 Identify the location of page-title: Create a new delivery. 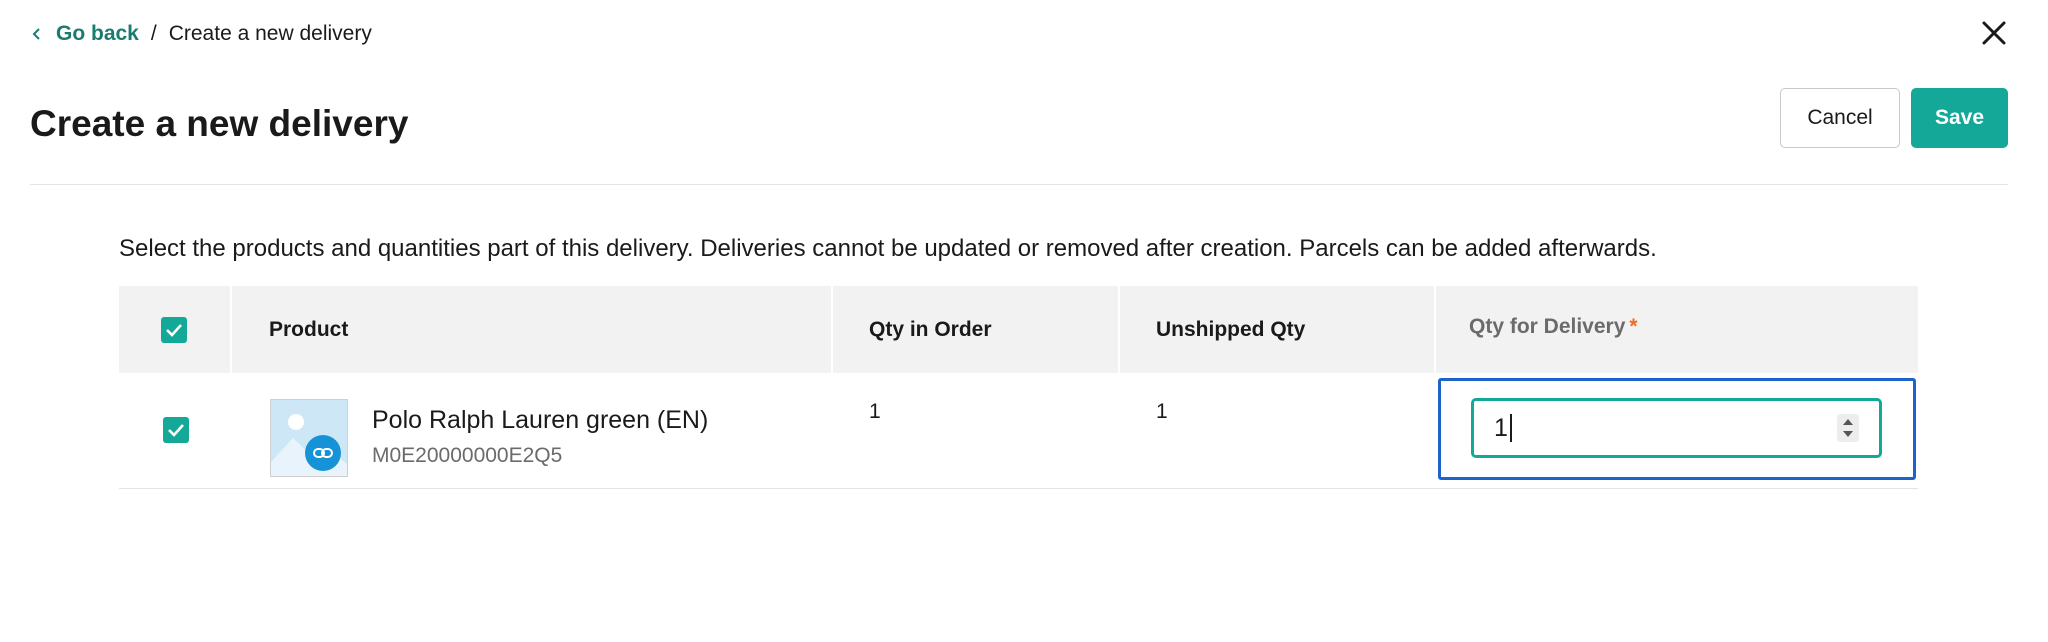
(219, 123).